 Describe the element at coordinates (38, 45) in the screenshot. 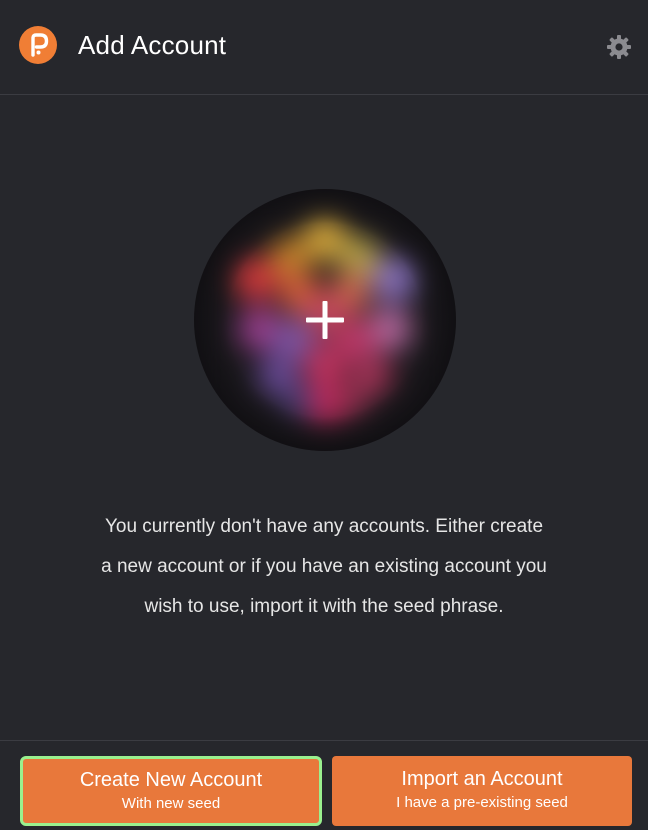

I see `polkadot-logo-icon` at that location.